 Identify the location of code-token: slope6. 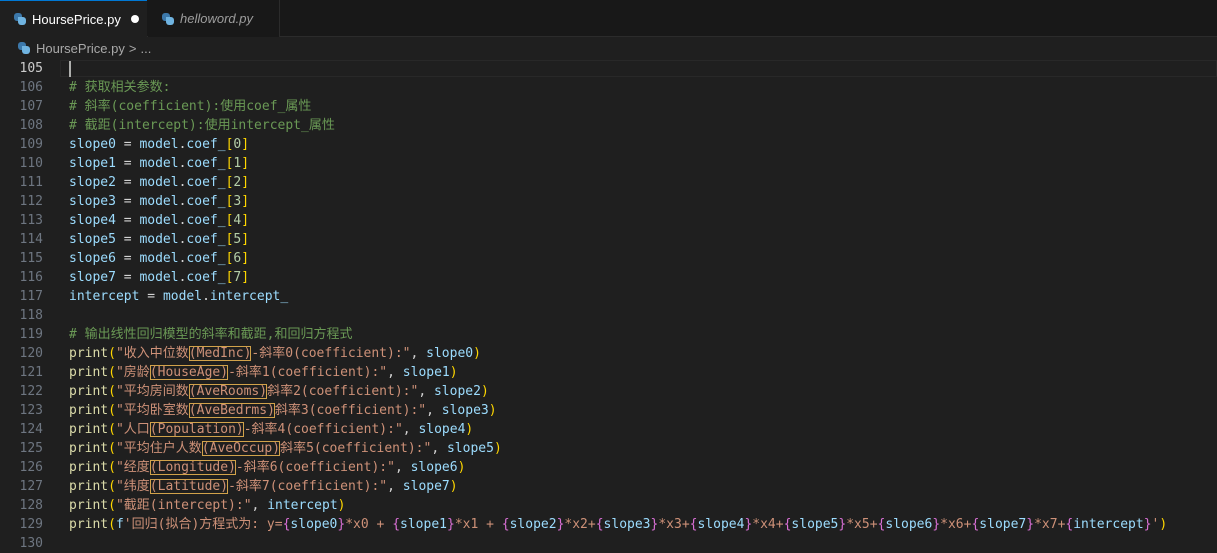
(434, 467).